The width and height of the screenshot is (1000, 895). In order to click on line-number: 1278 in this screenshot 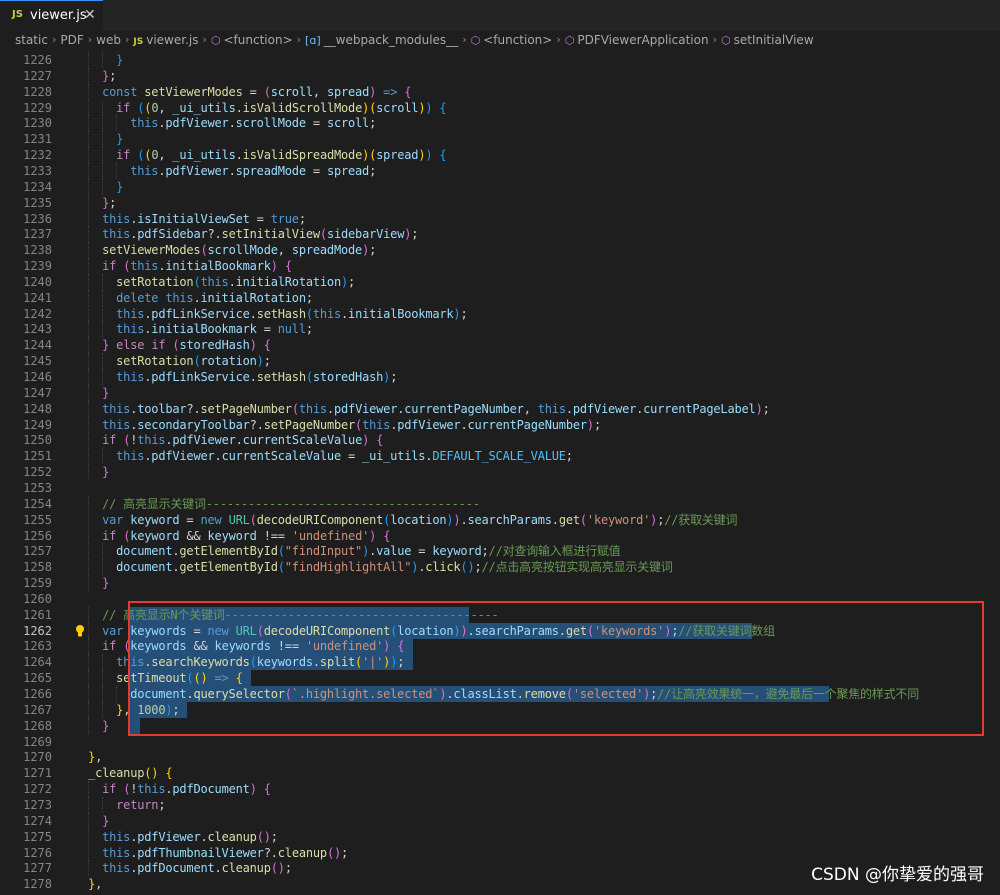, I will do `click(37, 884)`.